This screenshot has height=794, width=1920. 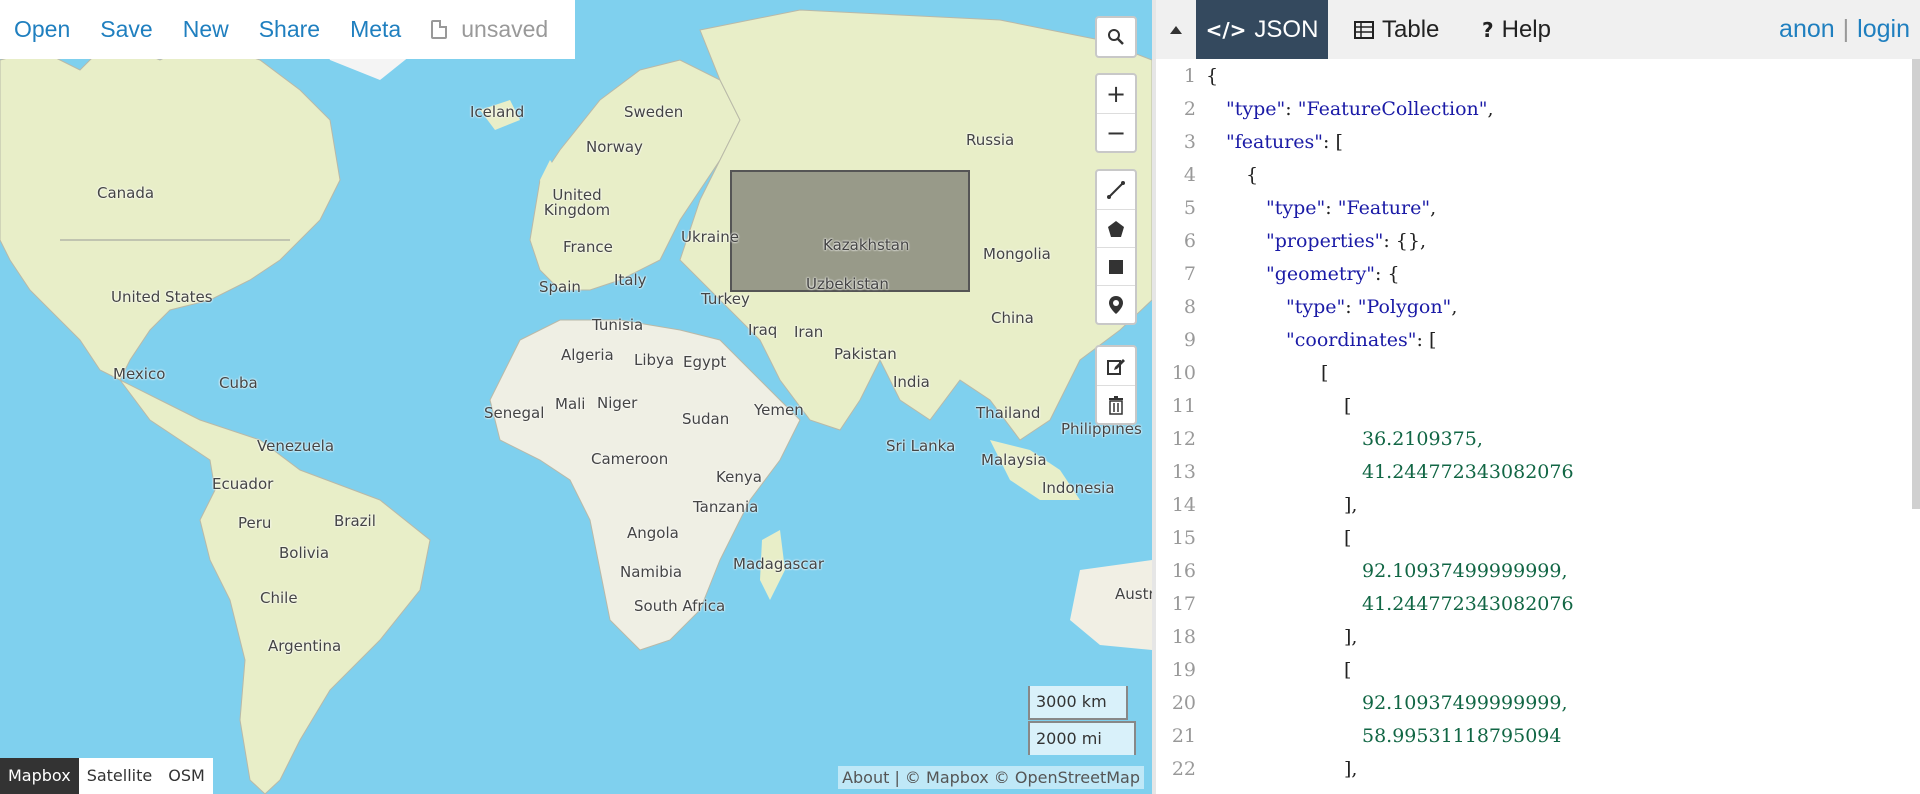 What do you see at coordinates (1404, 306) in the screenshot?
I see `json-string: "Polygon"` at bounding box center [1404, 306].